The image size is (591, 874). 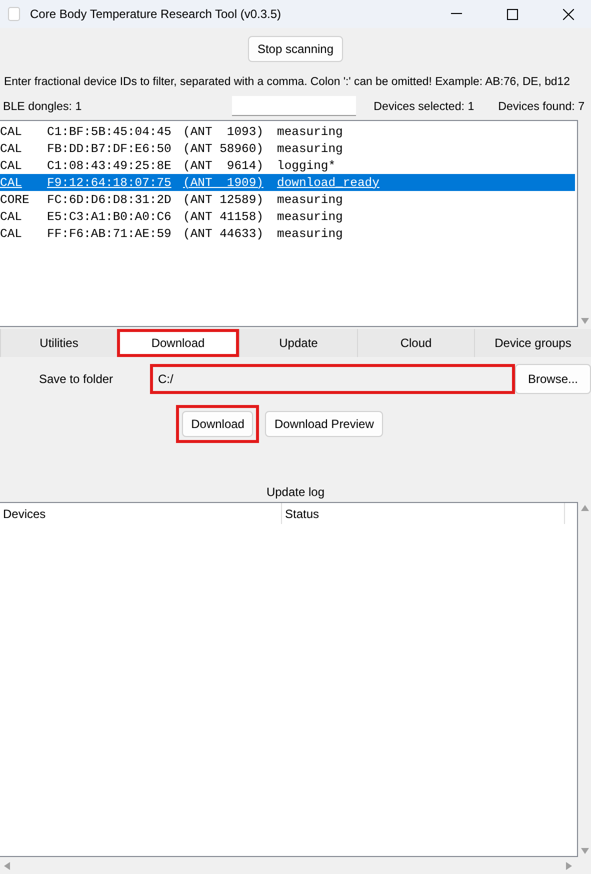 What do you see at coordinates (178, 343) in the screenshot?
I see `tab: Download` at bounding box center [178, 343].